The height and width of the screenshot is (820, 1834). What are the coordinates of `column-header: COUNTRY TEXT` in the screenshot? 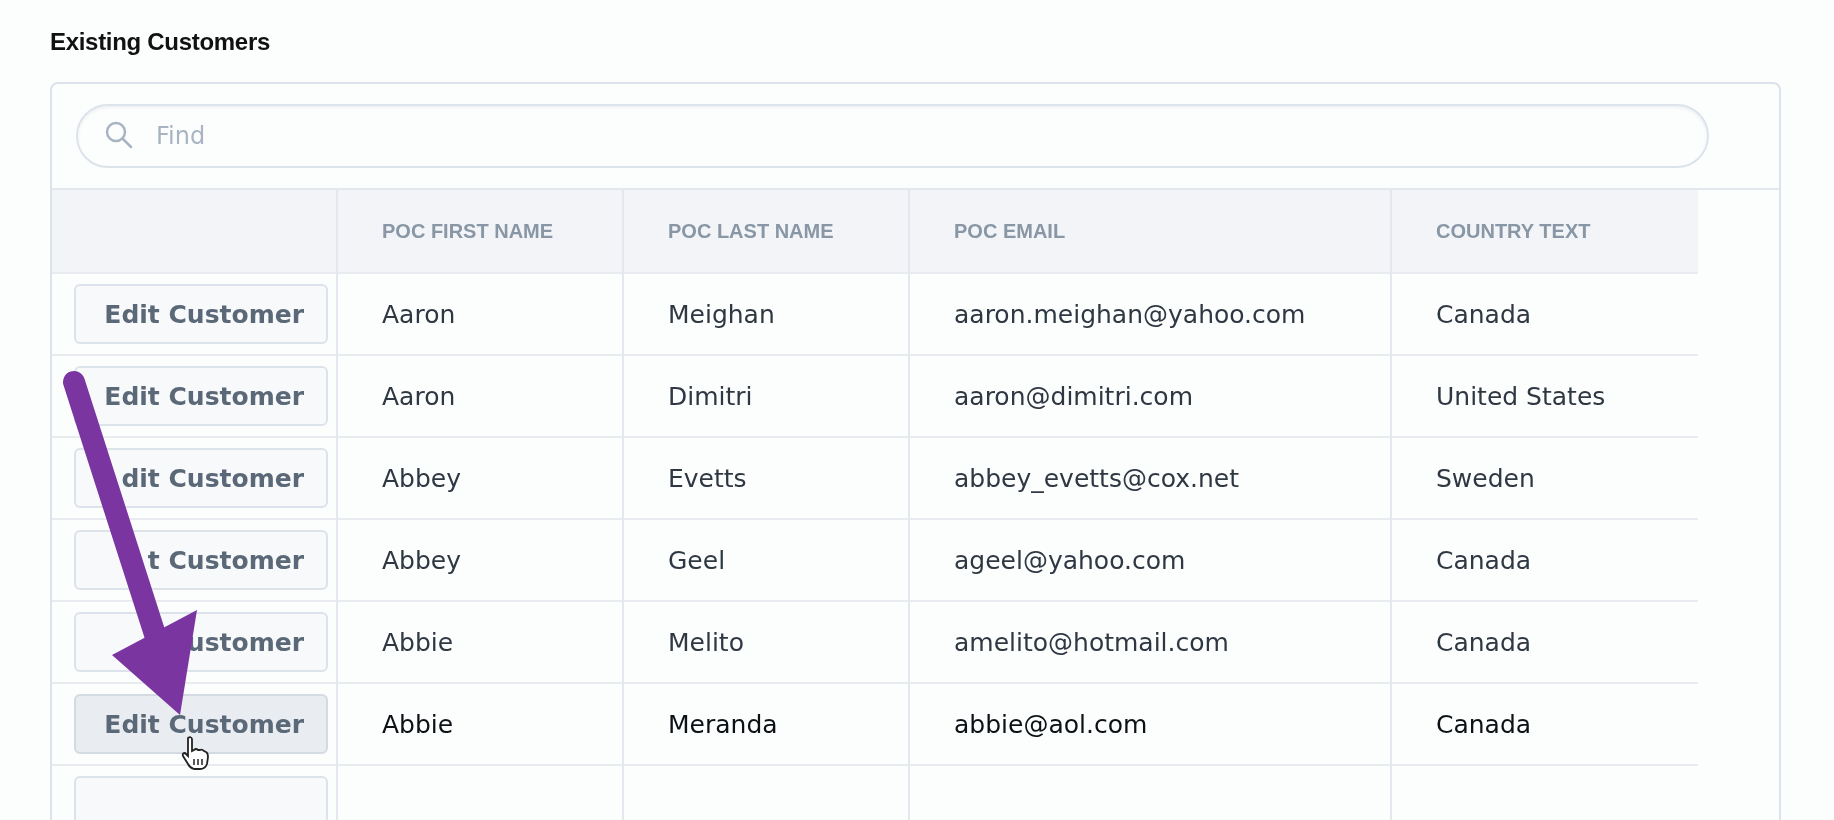 It's located at (1544, 231).